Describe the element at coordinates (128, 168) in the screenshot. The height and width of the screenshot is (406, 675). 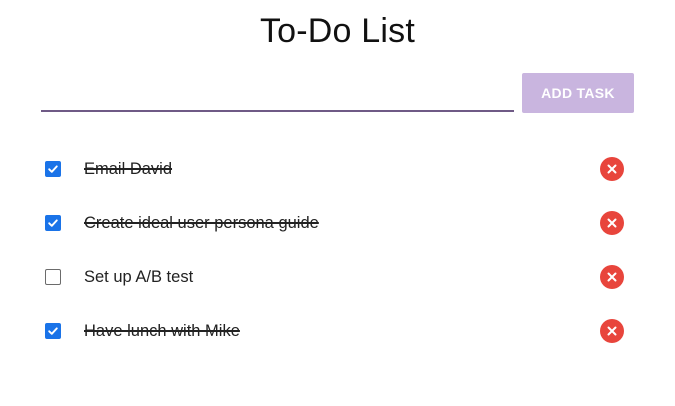
I see `task-label: Email David` at that location.